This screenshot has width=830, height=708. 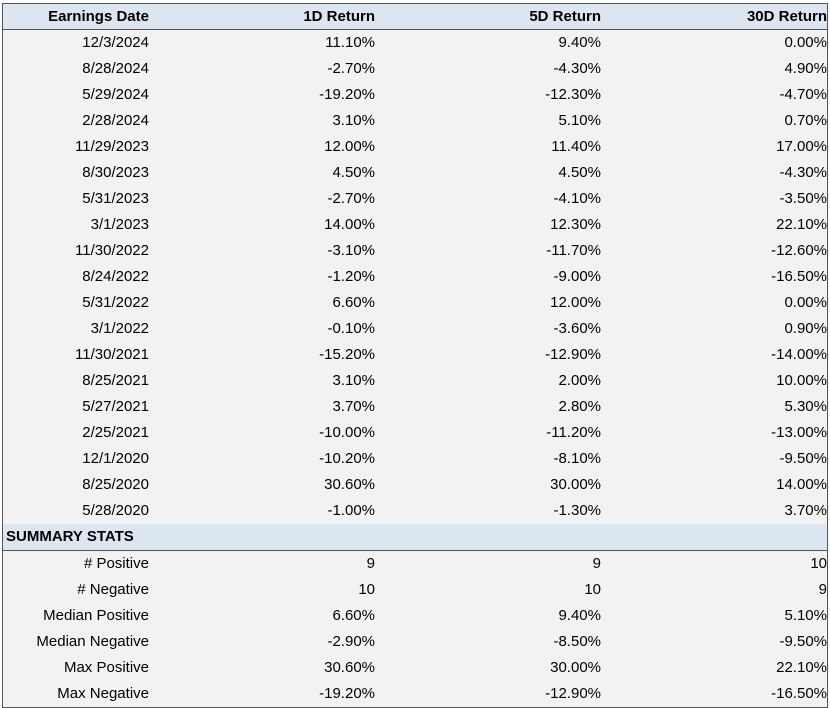 What do you see at coordinates (803, 94) in the screenshot?
I see `cell-30d-return: -4.70%` at bounding box center [803, 94].